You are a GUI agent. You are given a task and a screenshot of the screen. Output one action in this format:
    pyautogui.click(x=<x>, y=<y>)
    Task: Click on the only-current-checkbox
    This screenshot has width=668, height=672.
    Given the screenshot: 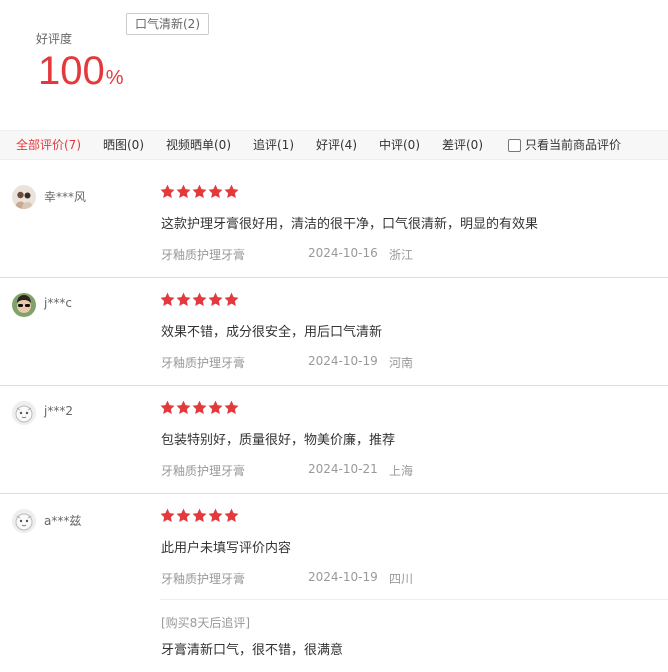 What is the action you would take?
    pyautogui.click(x=514, y=145)
    